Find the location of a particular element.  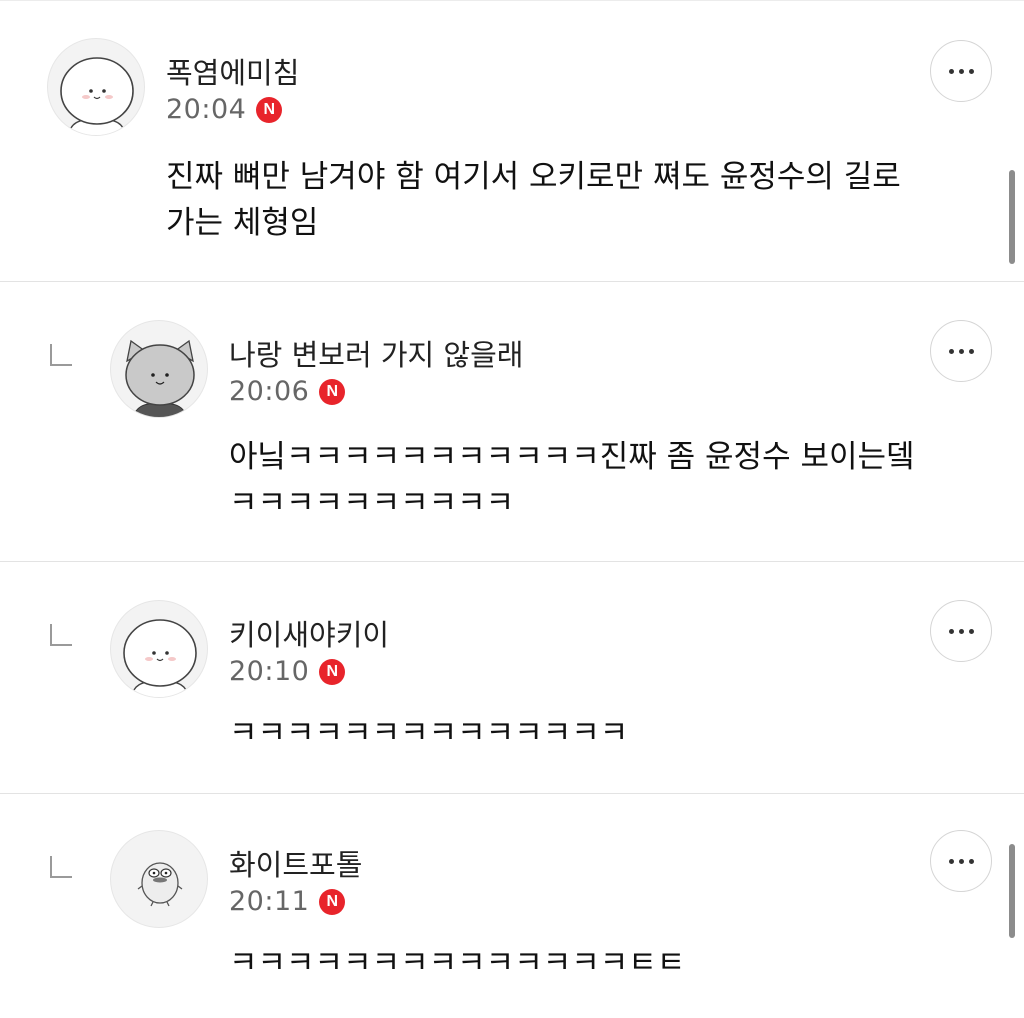

comment-meta: 20:04 N is located at coordinates (224, 109).